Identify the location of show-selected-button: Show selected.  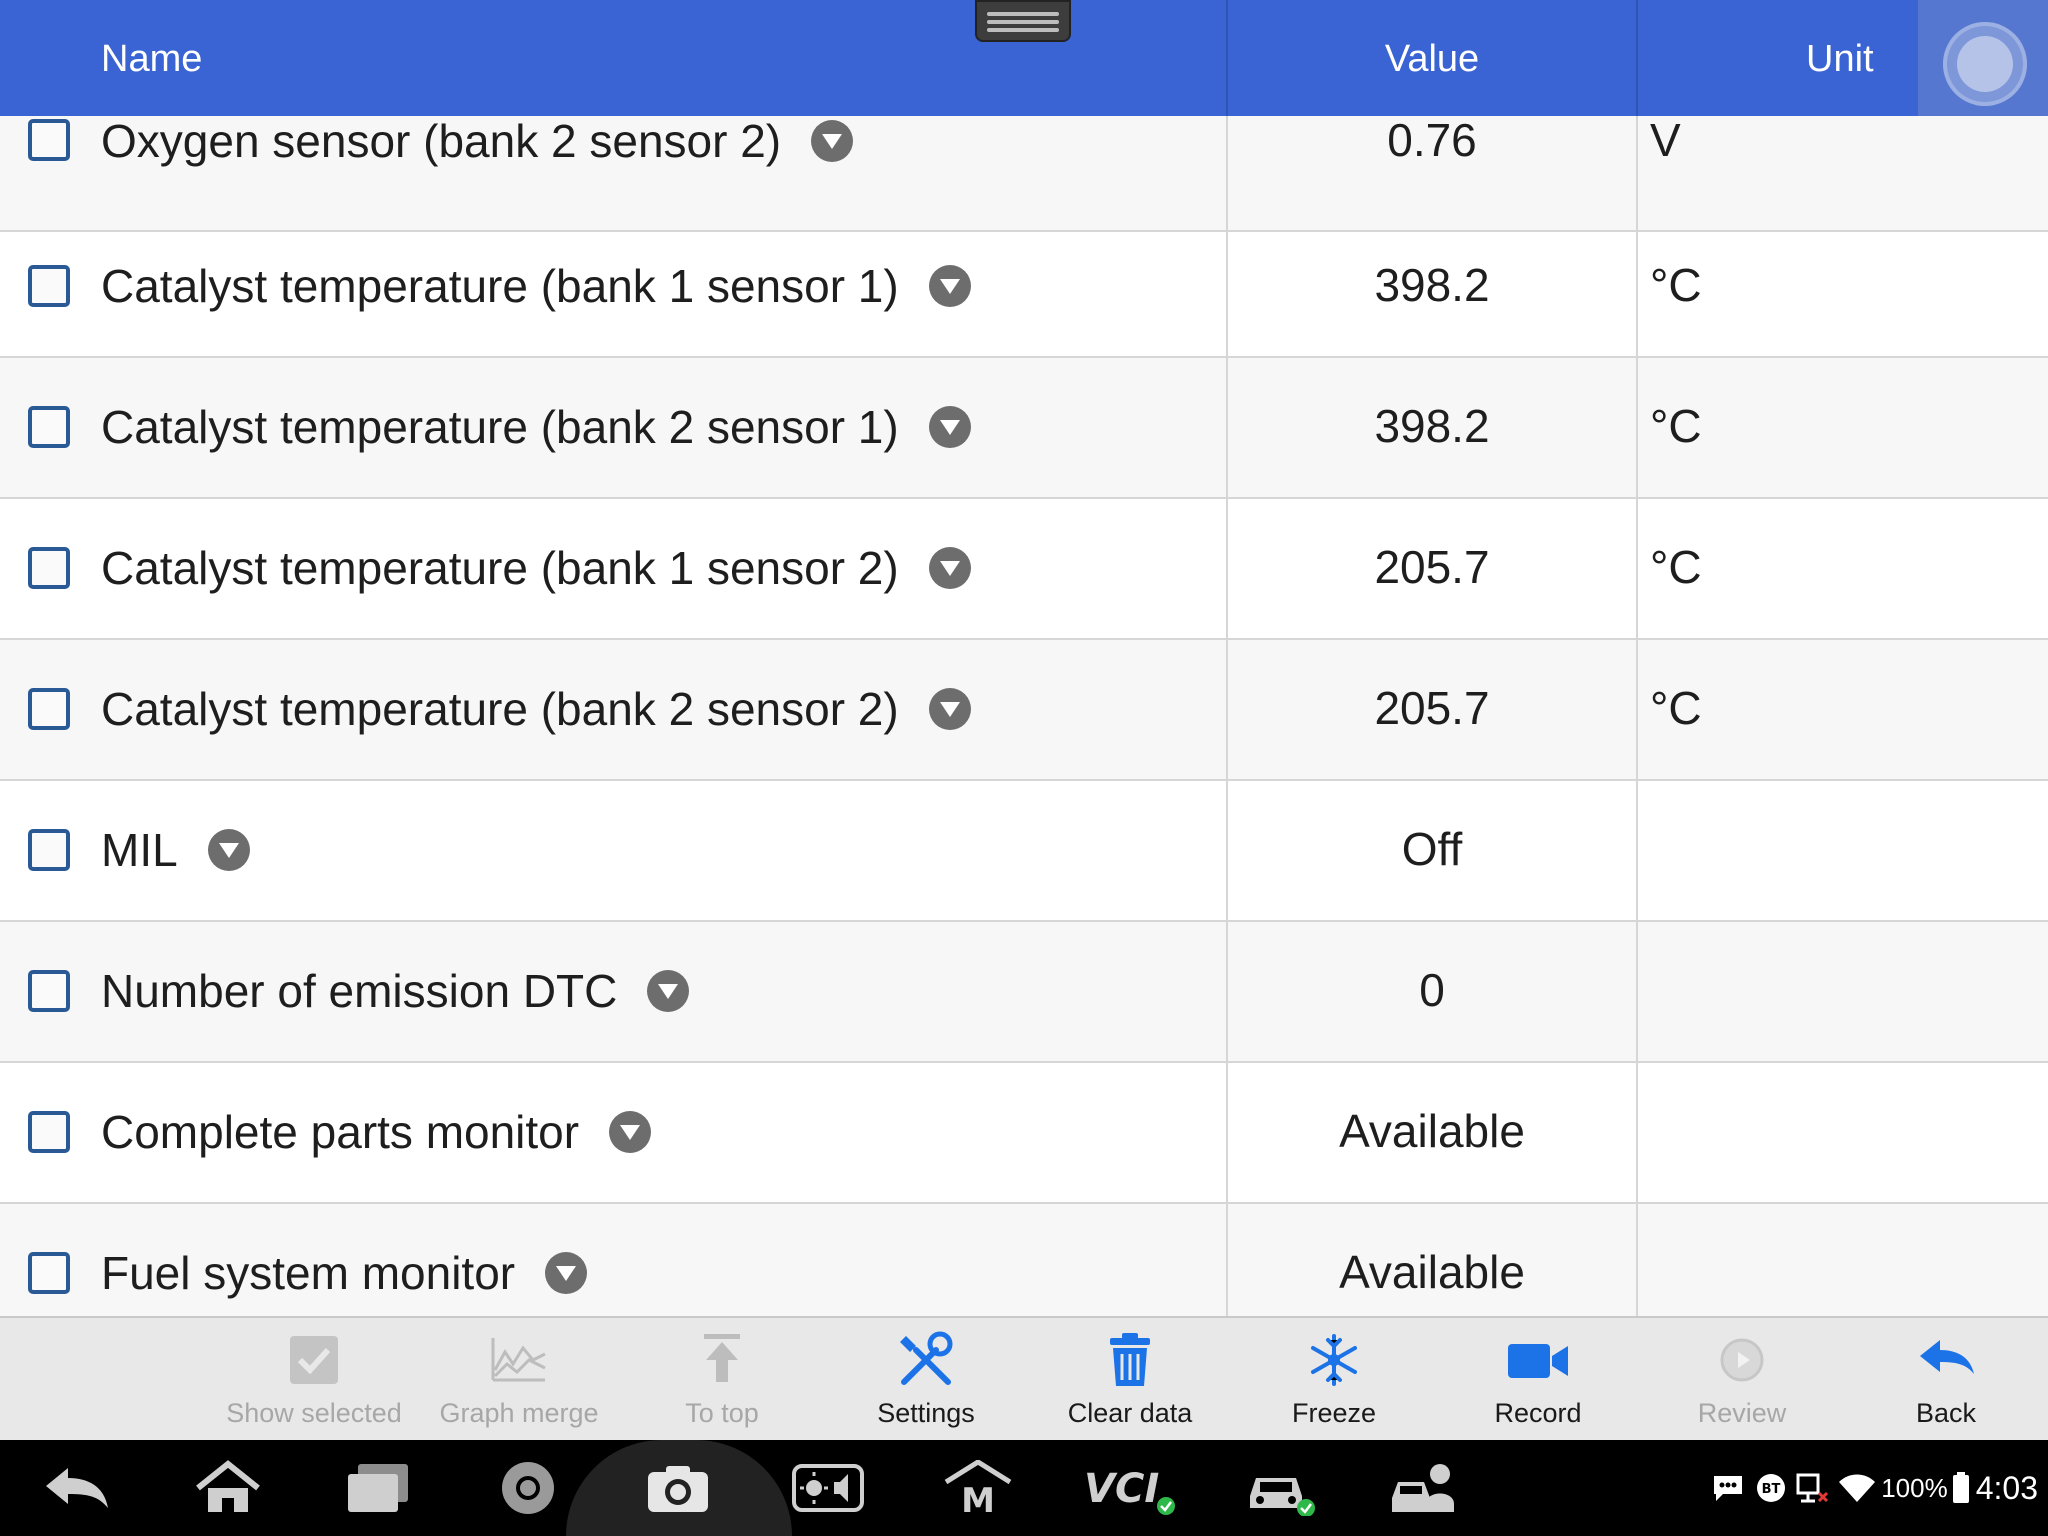
(314, 1380).